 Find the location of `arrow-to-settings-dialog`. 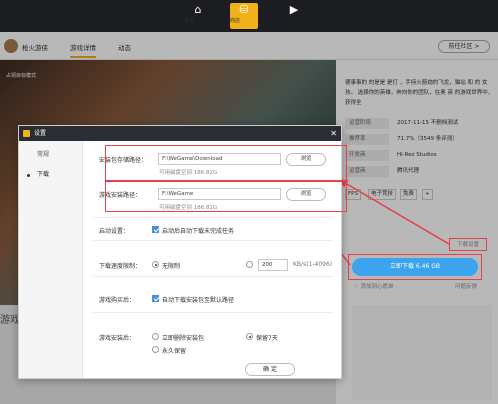

arrow-to-settings-dialog is located at coordinates (394, 212).